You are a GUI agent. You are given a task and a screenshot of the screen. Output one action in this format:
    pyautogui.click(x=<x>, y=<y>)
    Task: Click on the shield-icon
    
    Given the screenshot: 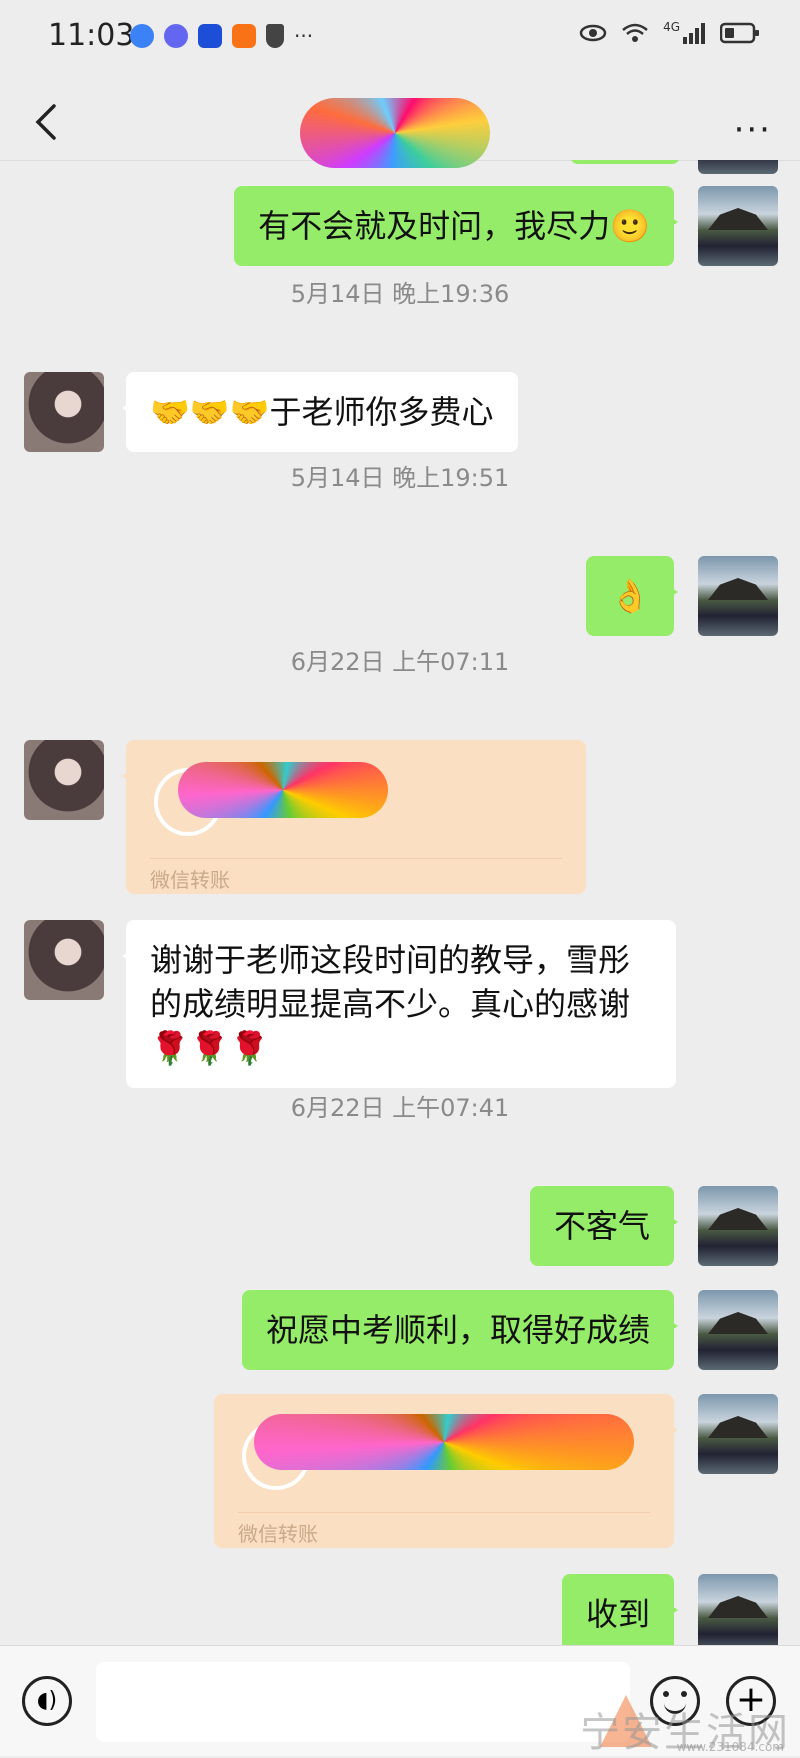 What is the action you would take?
    pyautogui.click(x=275, y=36)
    